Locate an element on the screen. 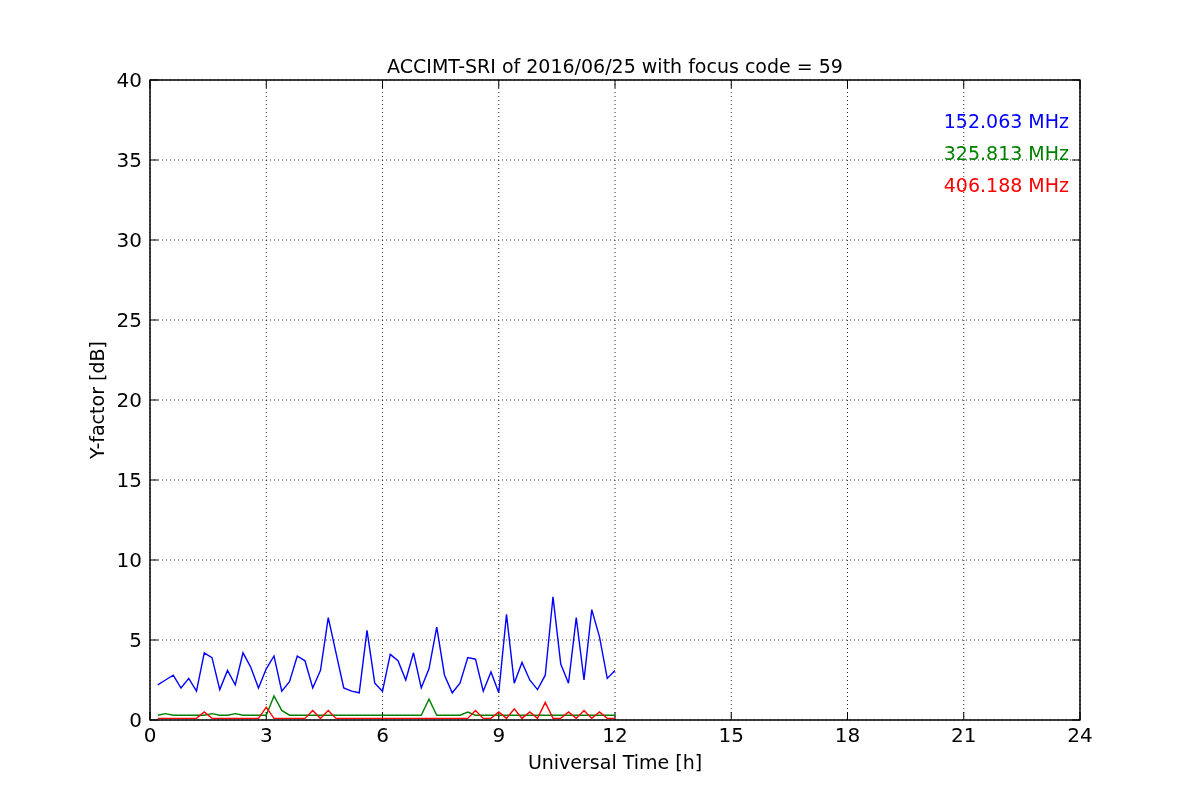 The image size is (1200, 800). tick-label: 10 is located at coordinates (129, 560).